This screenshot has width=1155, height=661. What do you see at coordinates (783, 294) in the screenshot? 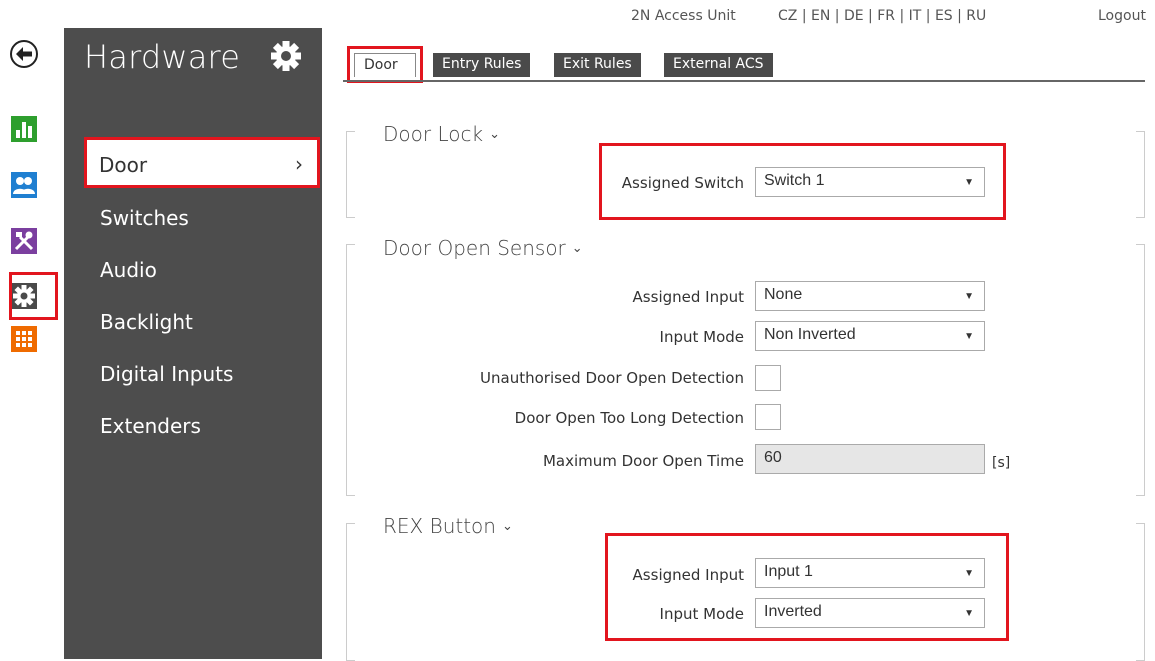
I see `select-value: None` at bounding box center [783, 294].